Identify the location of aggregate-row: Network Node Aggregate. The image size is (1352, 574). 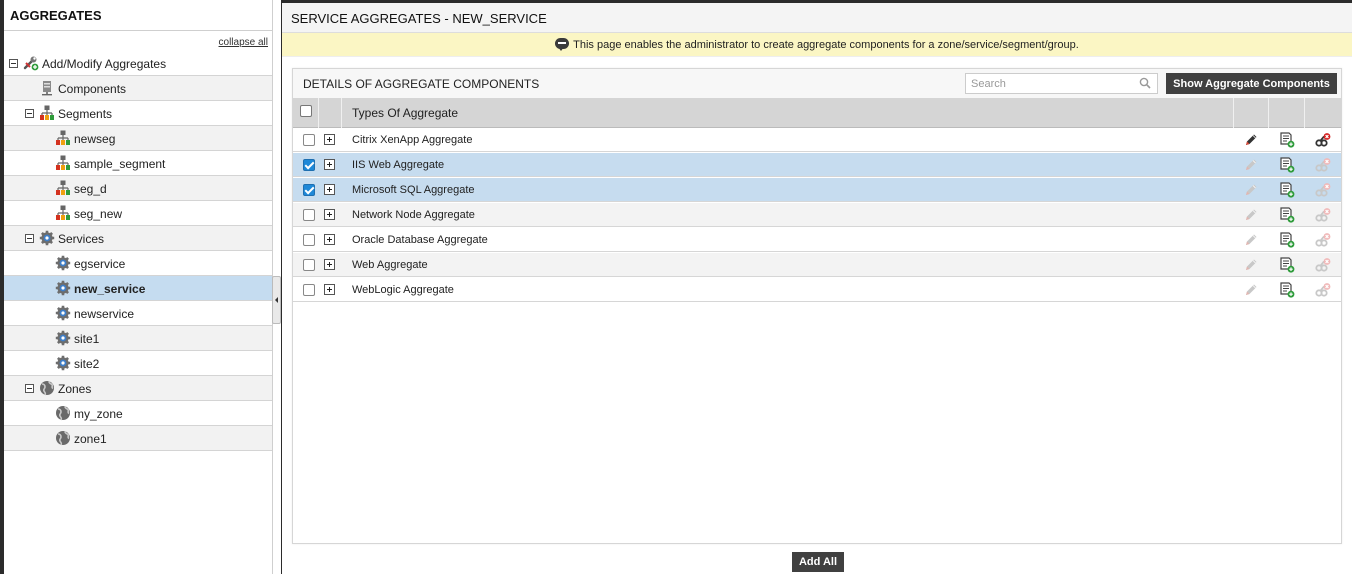
(817, 215).